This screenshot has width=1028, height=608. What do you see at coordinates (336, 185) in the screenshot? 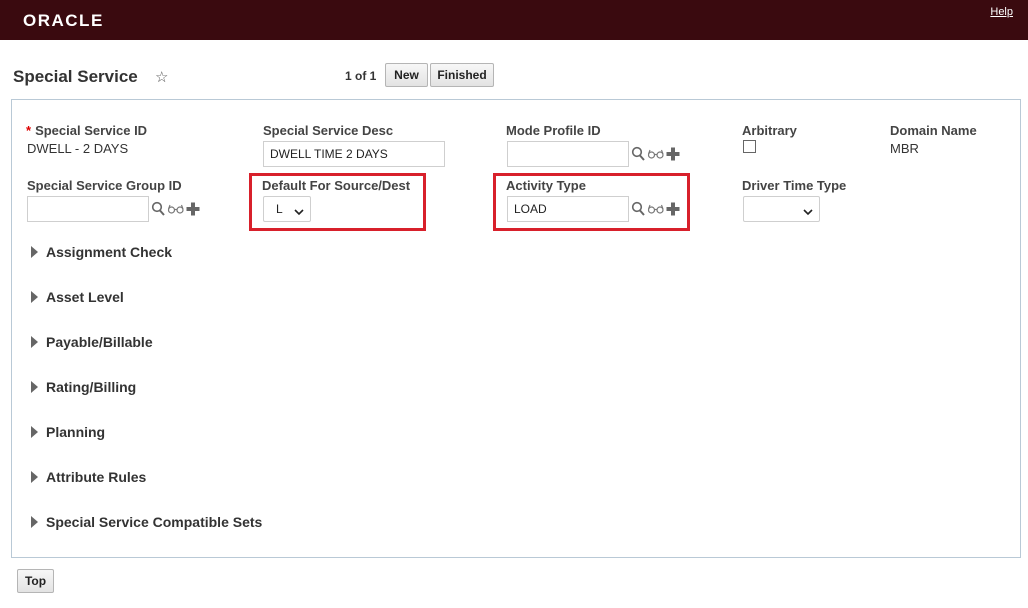
I see `default-source-dest-label: Default For Source/Dest` at bounding box center [336, 185].